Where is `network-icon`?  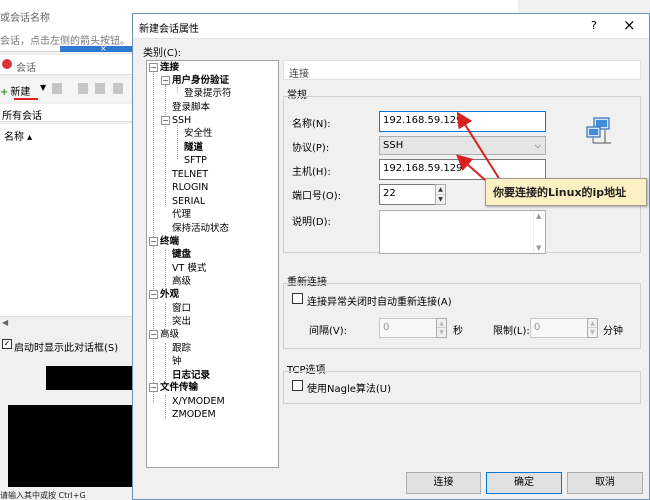
network-icon is located at coordinates (598, 130).